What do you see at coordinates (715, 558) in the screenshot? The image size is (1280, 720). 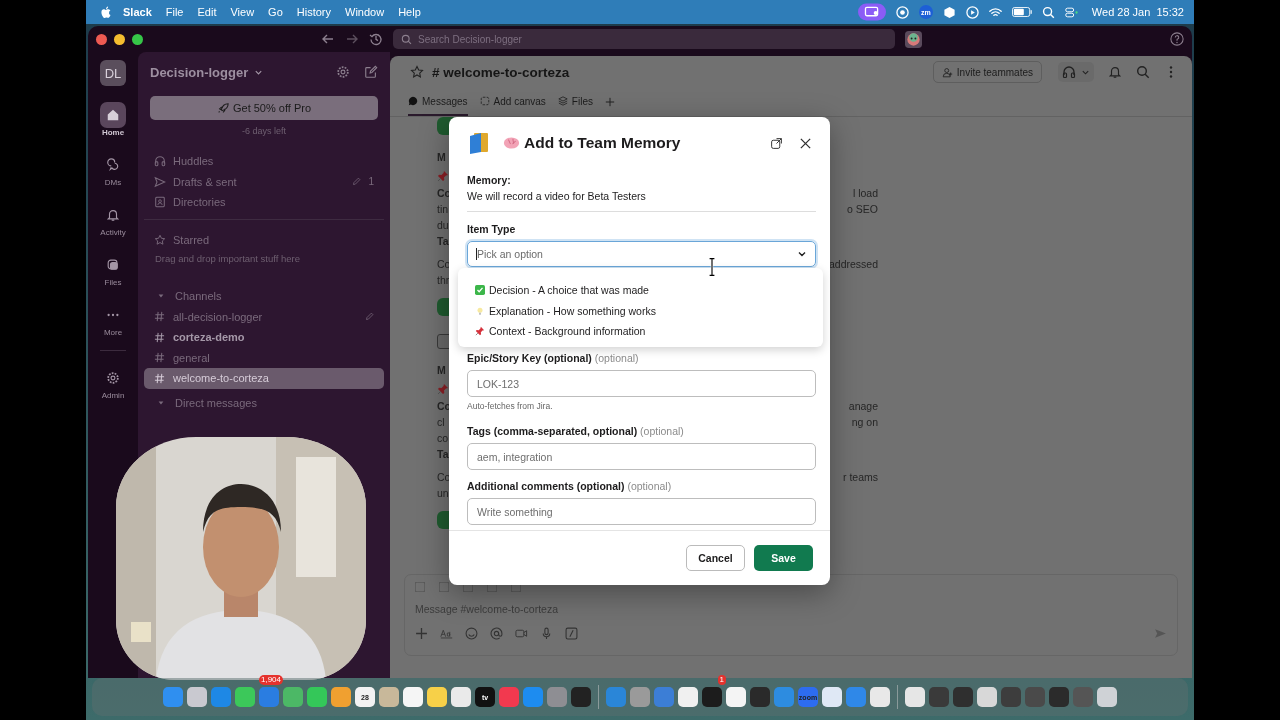 I see `cancel-button: Cancel` at bounding box center [715, 558].